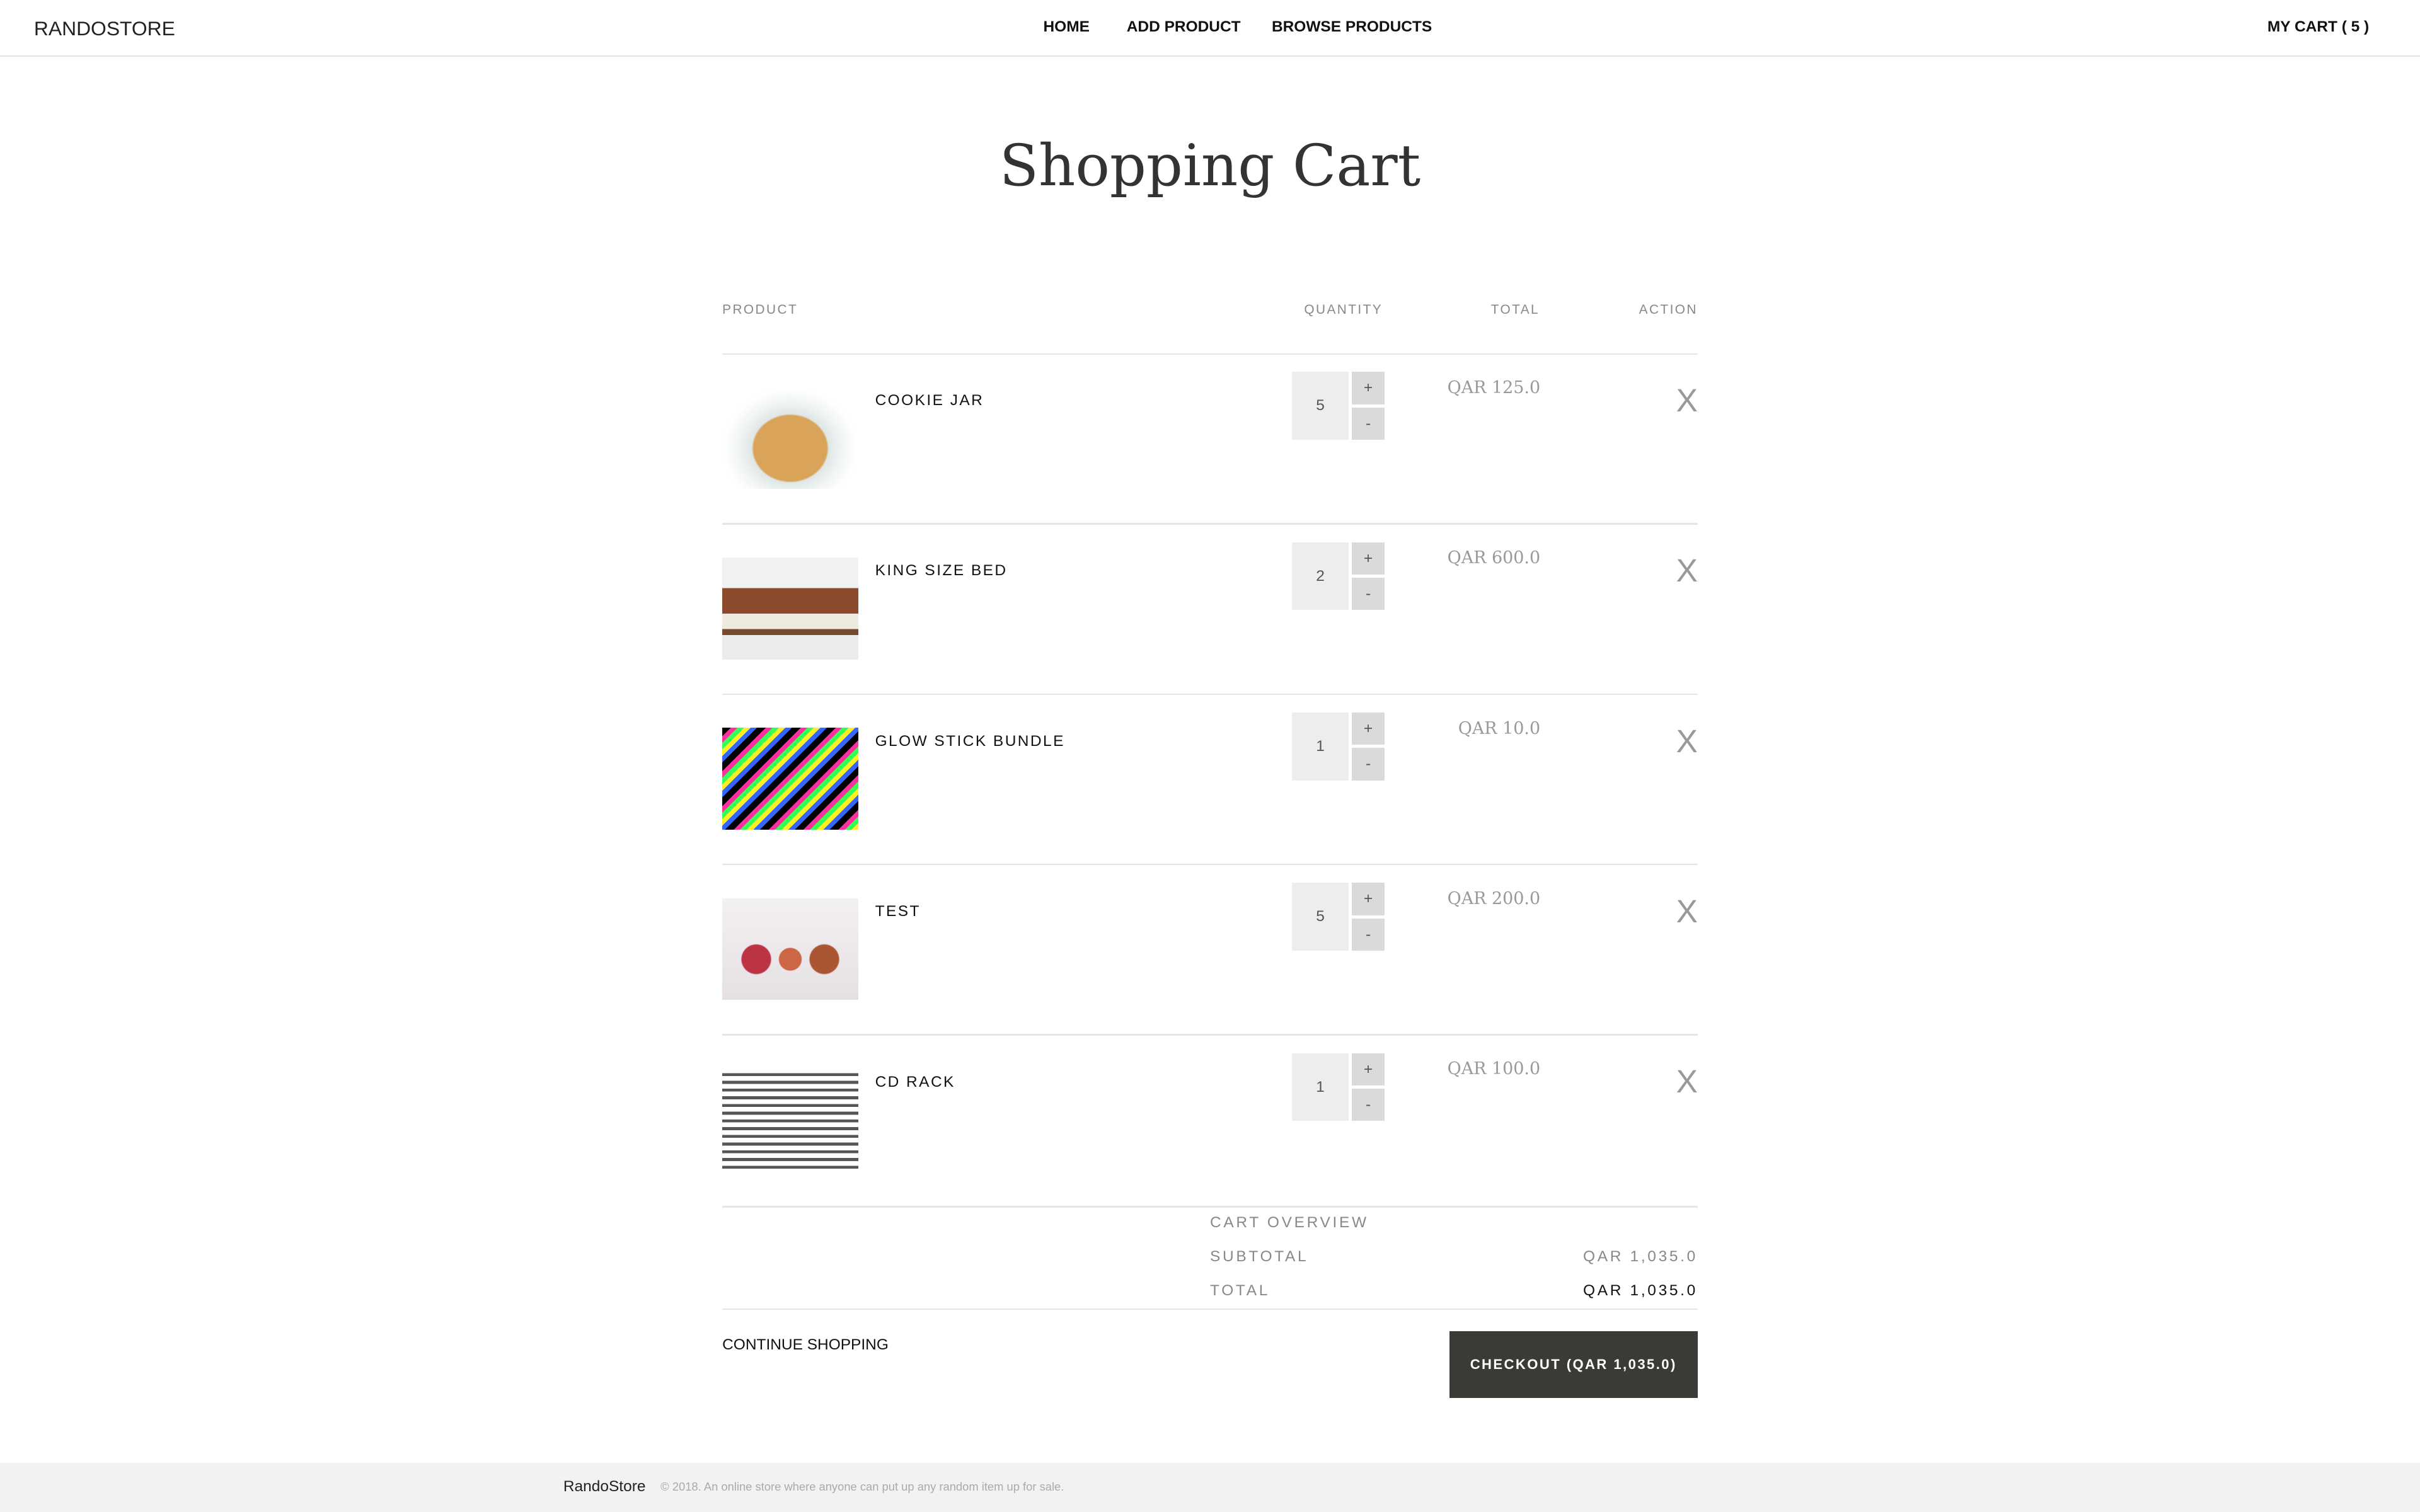 The height and width of the screenshot is (1512, 2420). Describe the element at coordinates (1210, 439) in the screenshot. I see `cart-item-row: COOKIE JAR 5 + - QAR 125.0 X` at that location.